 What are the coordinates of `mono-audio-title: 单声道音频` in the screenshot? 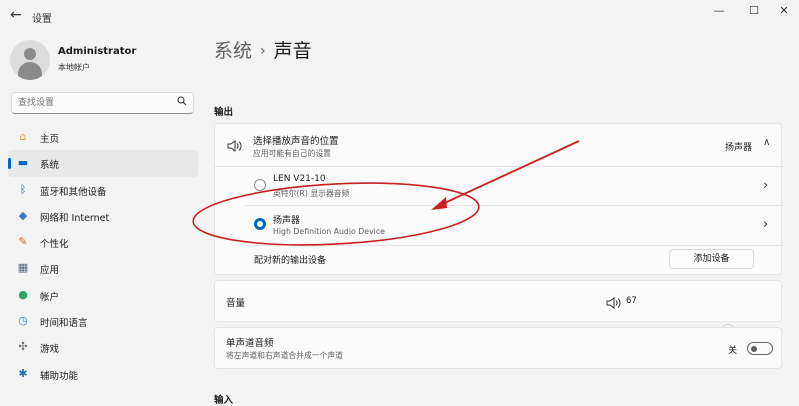 It's located at (250, 343).